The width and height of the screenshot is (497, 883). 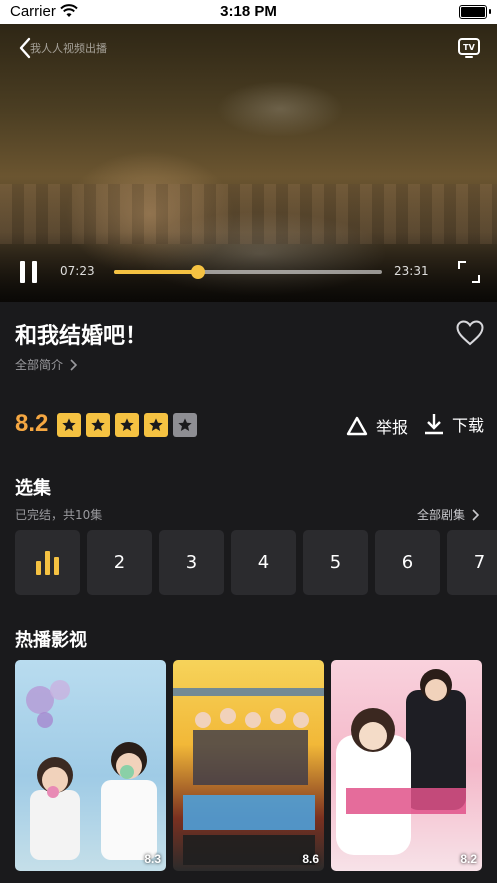 I want to click on clock: 3:18 PM, so click(x=248, y=11).